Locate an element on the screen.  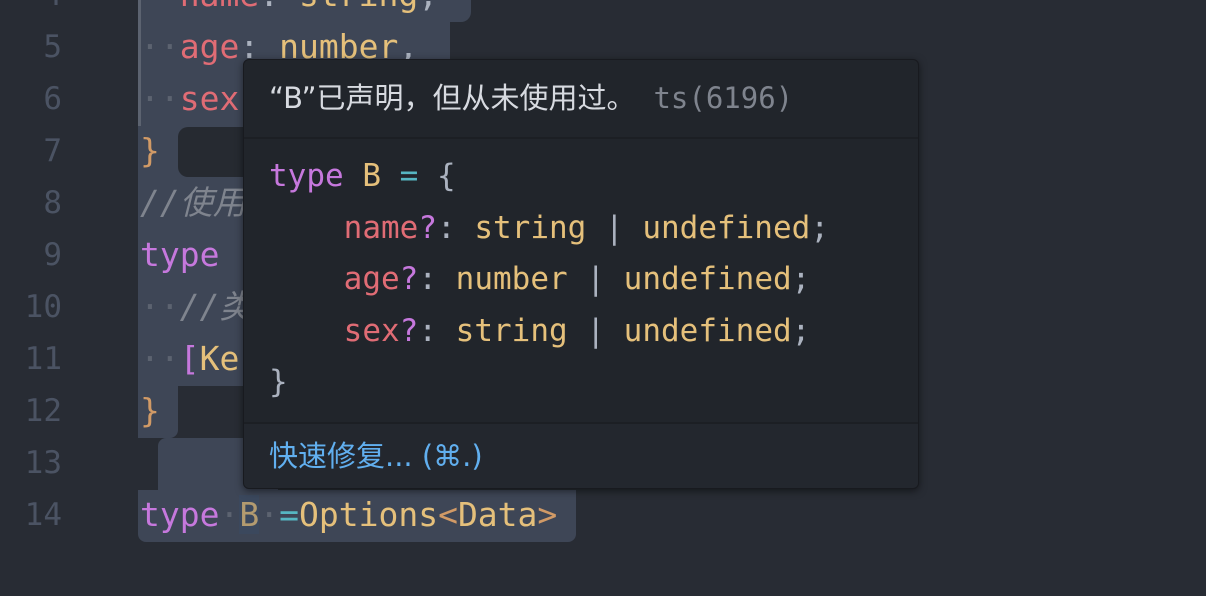
code-line-9: type is located at coordinates (179, 255).